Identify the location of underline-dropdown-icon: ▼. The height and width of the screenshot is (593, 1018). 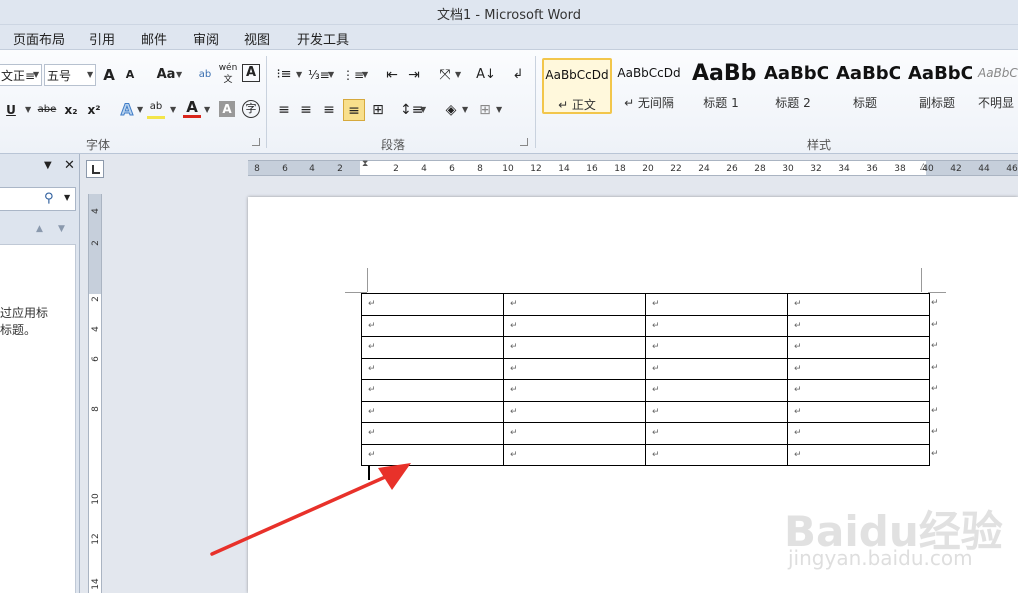
(28, 110).